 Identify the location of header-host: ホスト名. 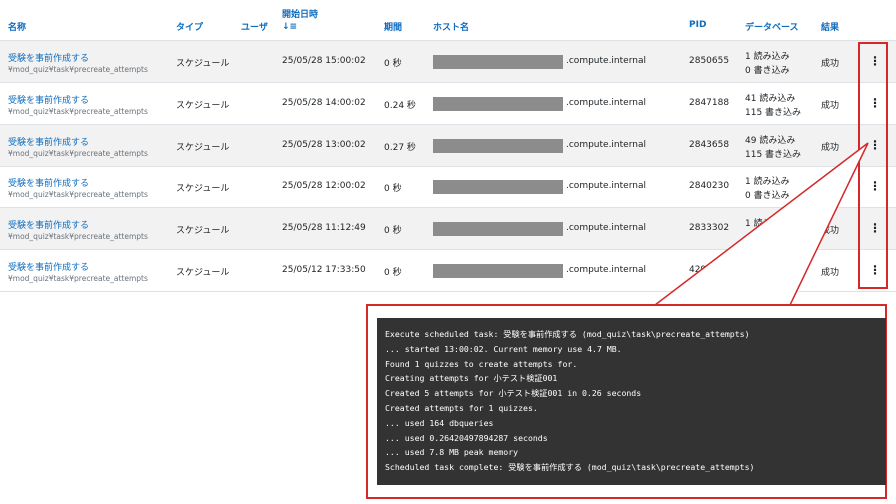
(451, 26).